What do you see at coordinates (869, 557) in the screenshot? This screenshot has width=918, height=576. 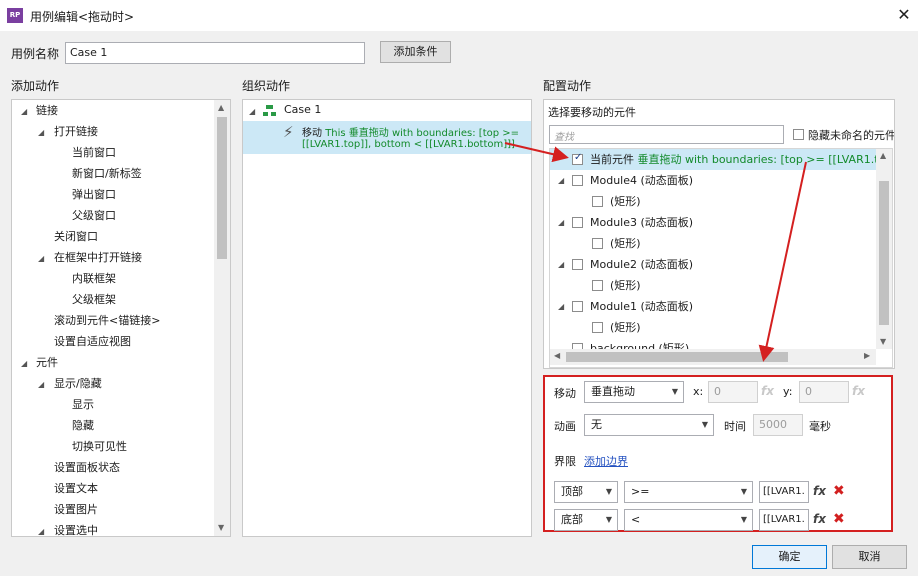 I see `cancel-button: 取消` at bounding box center [869, 557].